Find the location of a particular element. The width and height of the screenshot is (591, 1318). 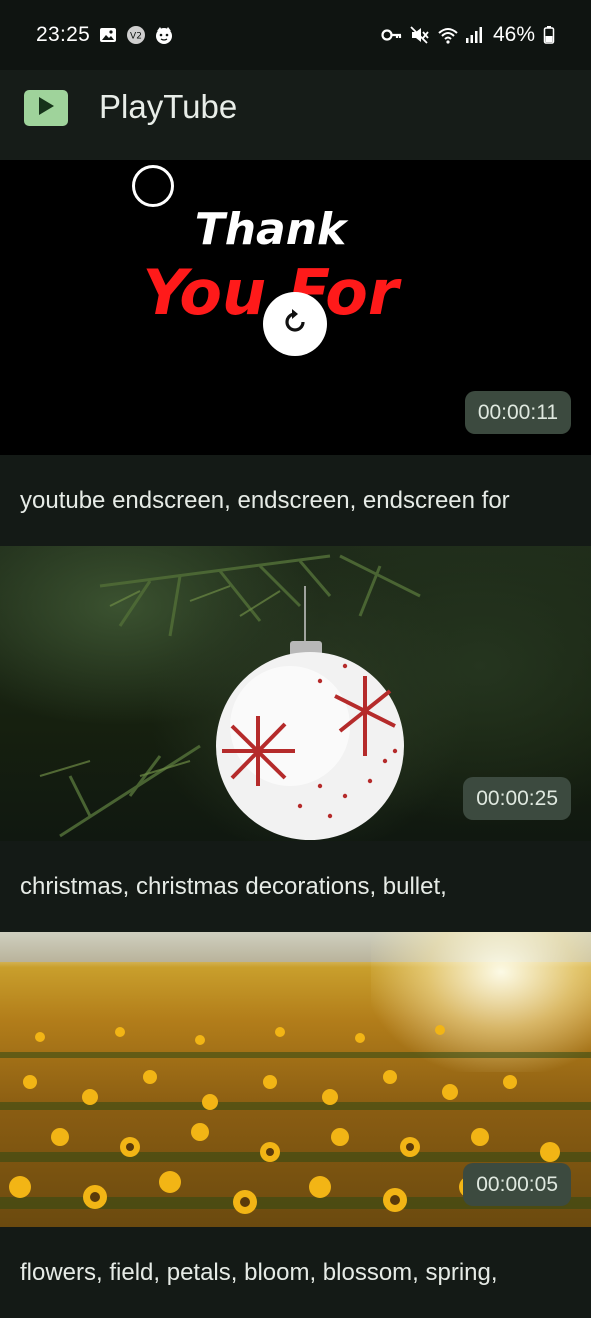

battery-icon is located at coordinates (549, 35).